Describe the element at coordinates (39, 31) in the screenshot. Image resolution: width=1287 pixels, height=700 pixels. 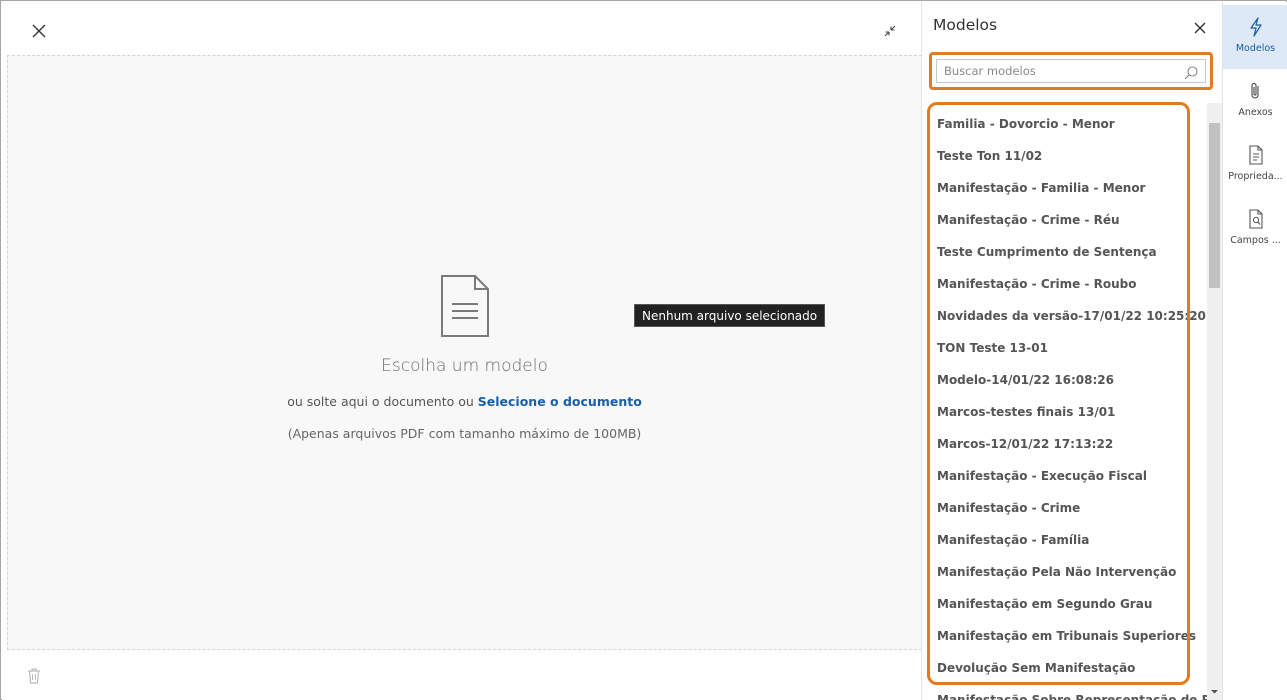
I see `close-icon` at that location.